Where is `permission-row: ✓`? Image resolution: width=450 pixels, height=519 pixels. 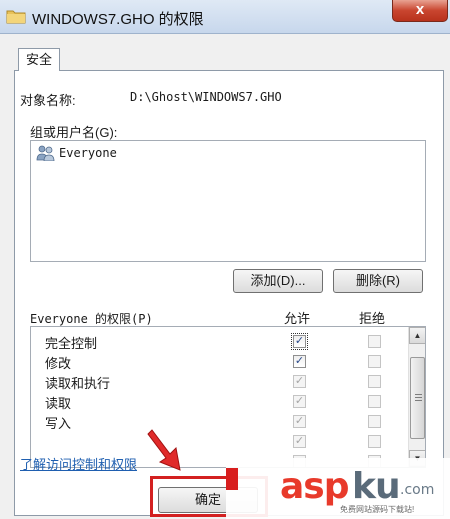
permission-row: ✓ is located at coordinates (219, 441).